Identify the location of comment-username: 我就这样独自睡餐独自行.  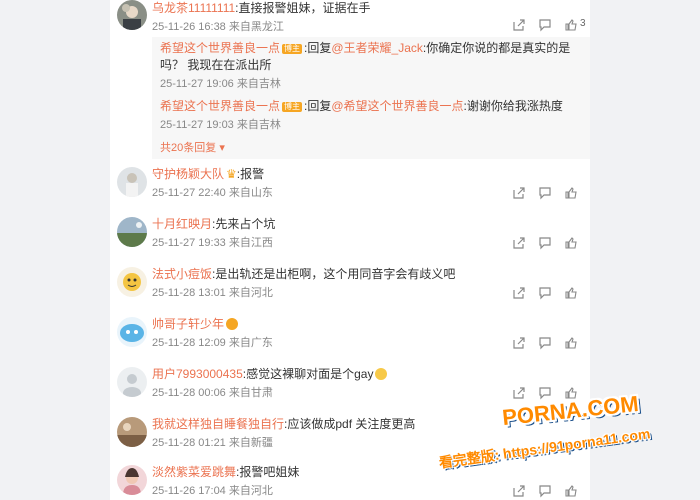
(218, 424).